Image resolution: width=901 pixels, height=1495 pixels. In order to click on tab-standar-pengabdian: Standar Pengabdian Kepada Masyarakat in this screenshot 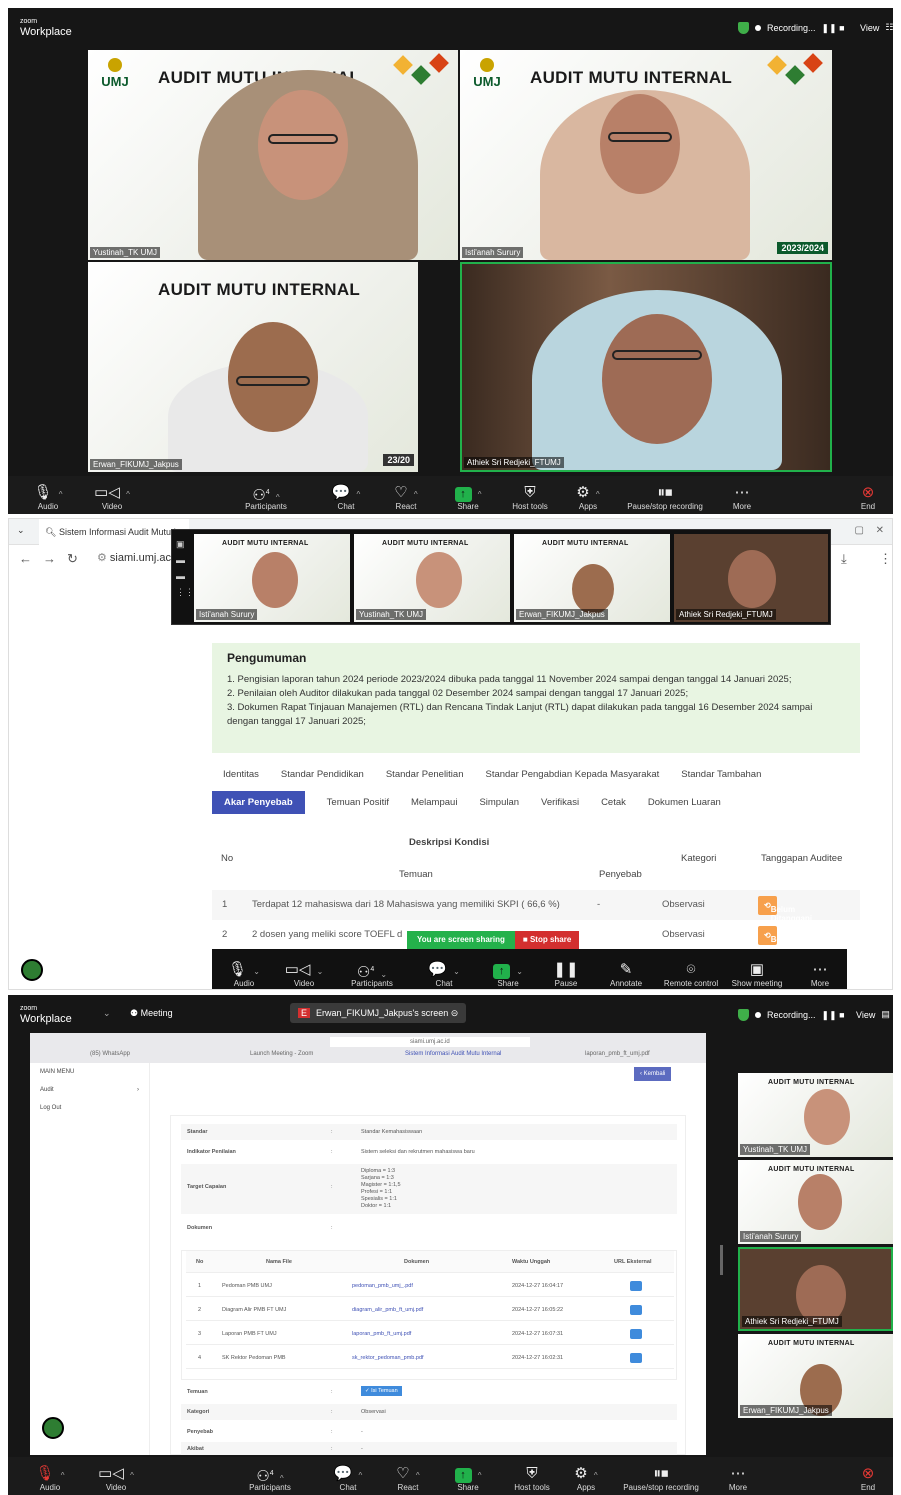, I will do `click(572, 774)`.